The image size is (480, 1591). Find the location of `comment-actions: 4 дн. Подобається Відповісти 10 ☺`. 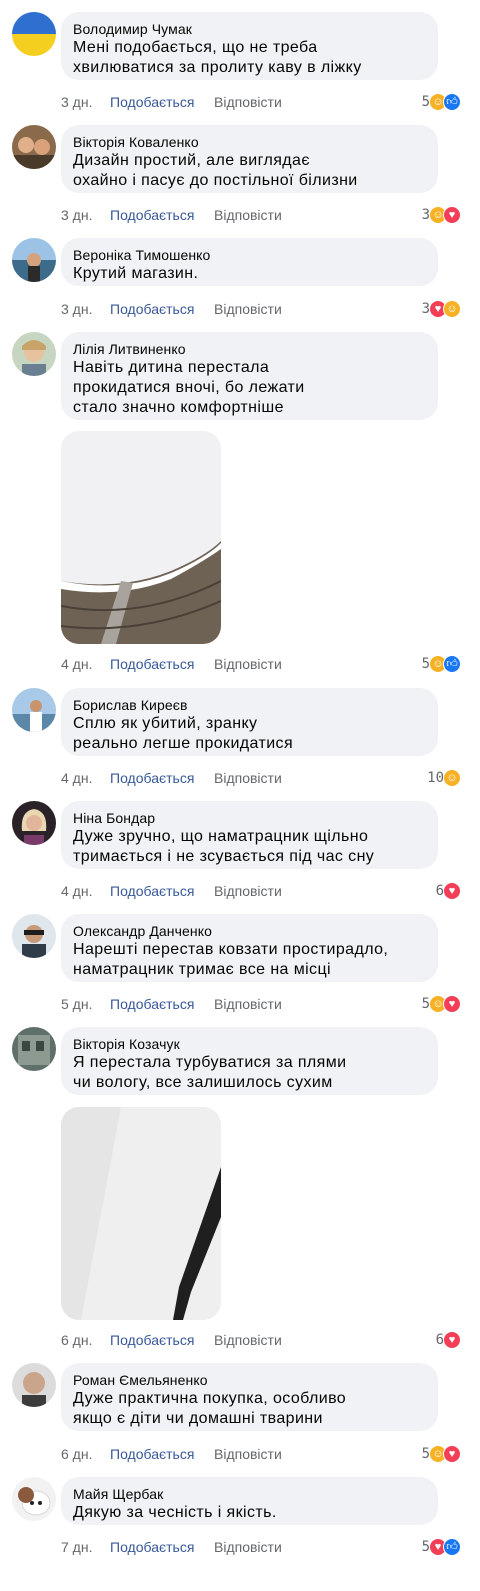

comment-actions: 4 дн. Подобається Відповісти 10 ☺ is located at coordinates (261, 778).